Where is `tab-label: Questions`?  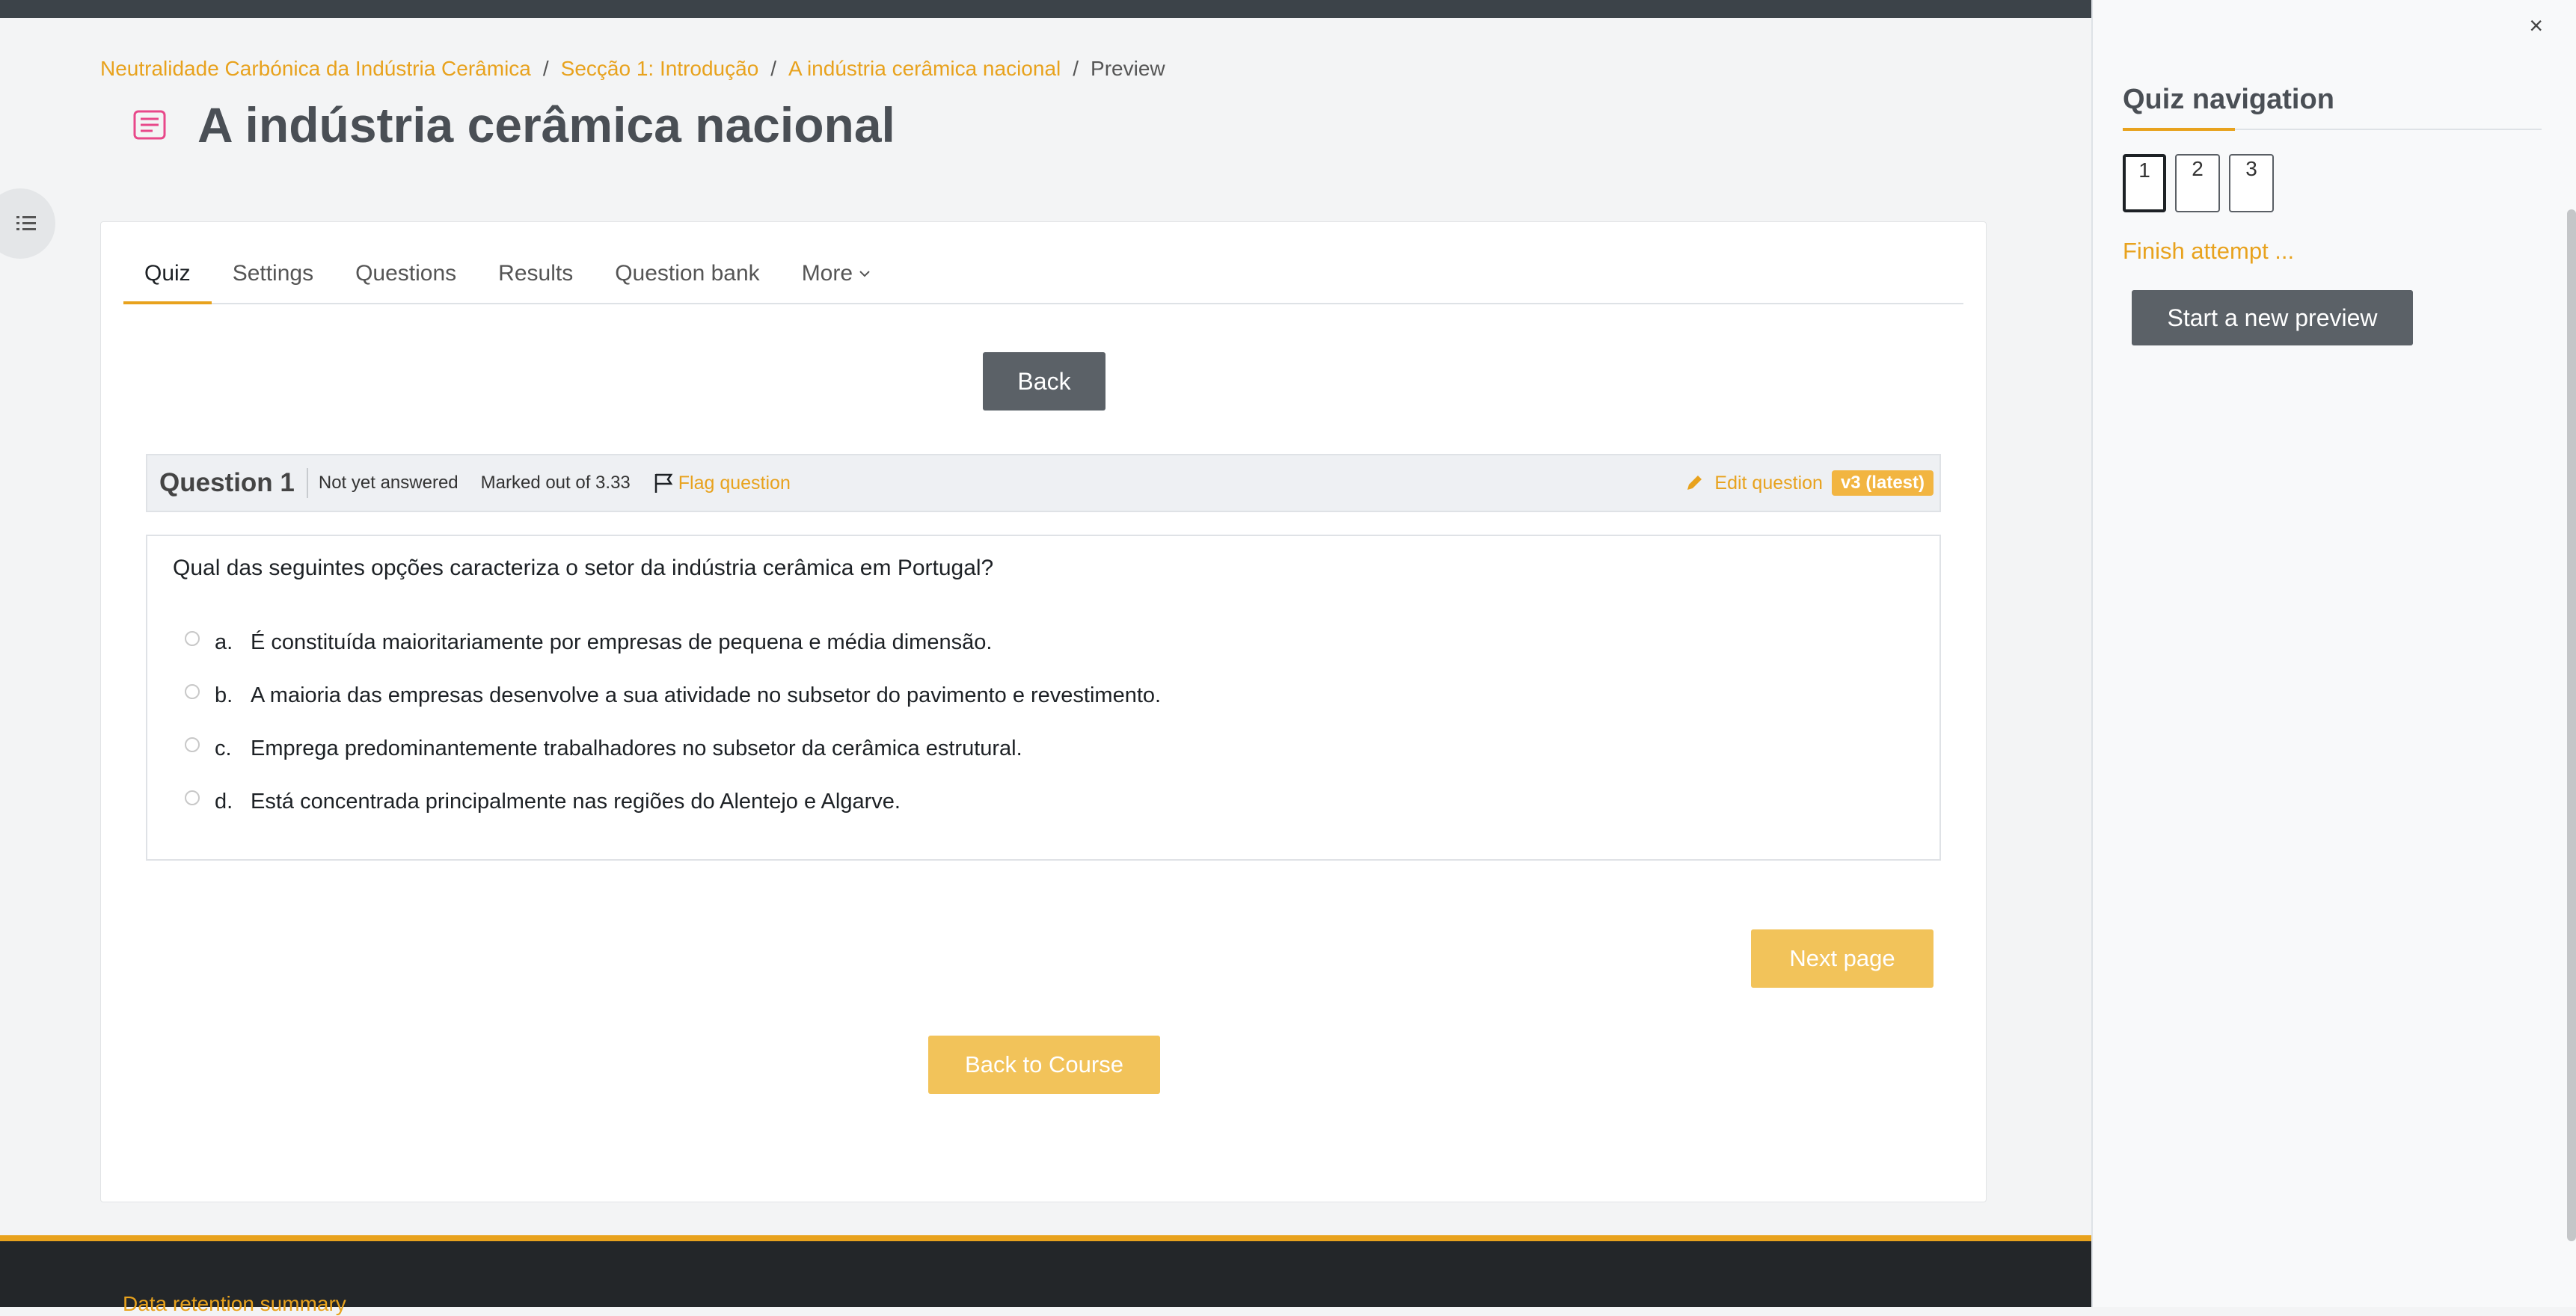 tab-label: Questions is located at coordinates (406, 273).